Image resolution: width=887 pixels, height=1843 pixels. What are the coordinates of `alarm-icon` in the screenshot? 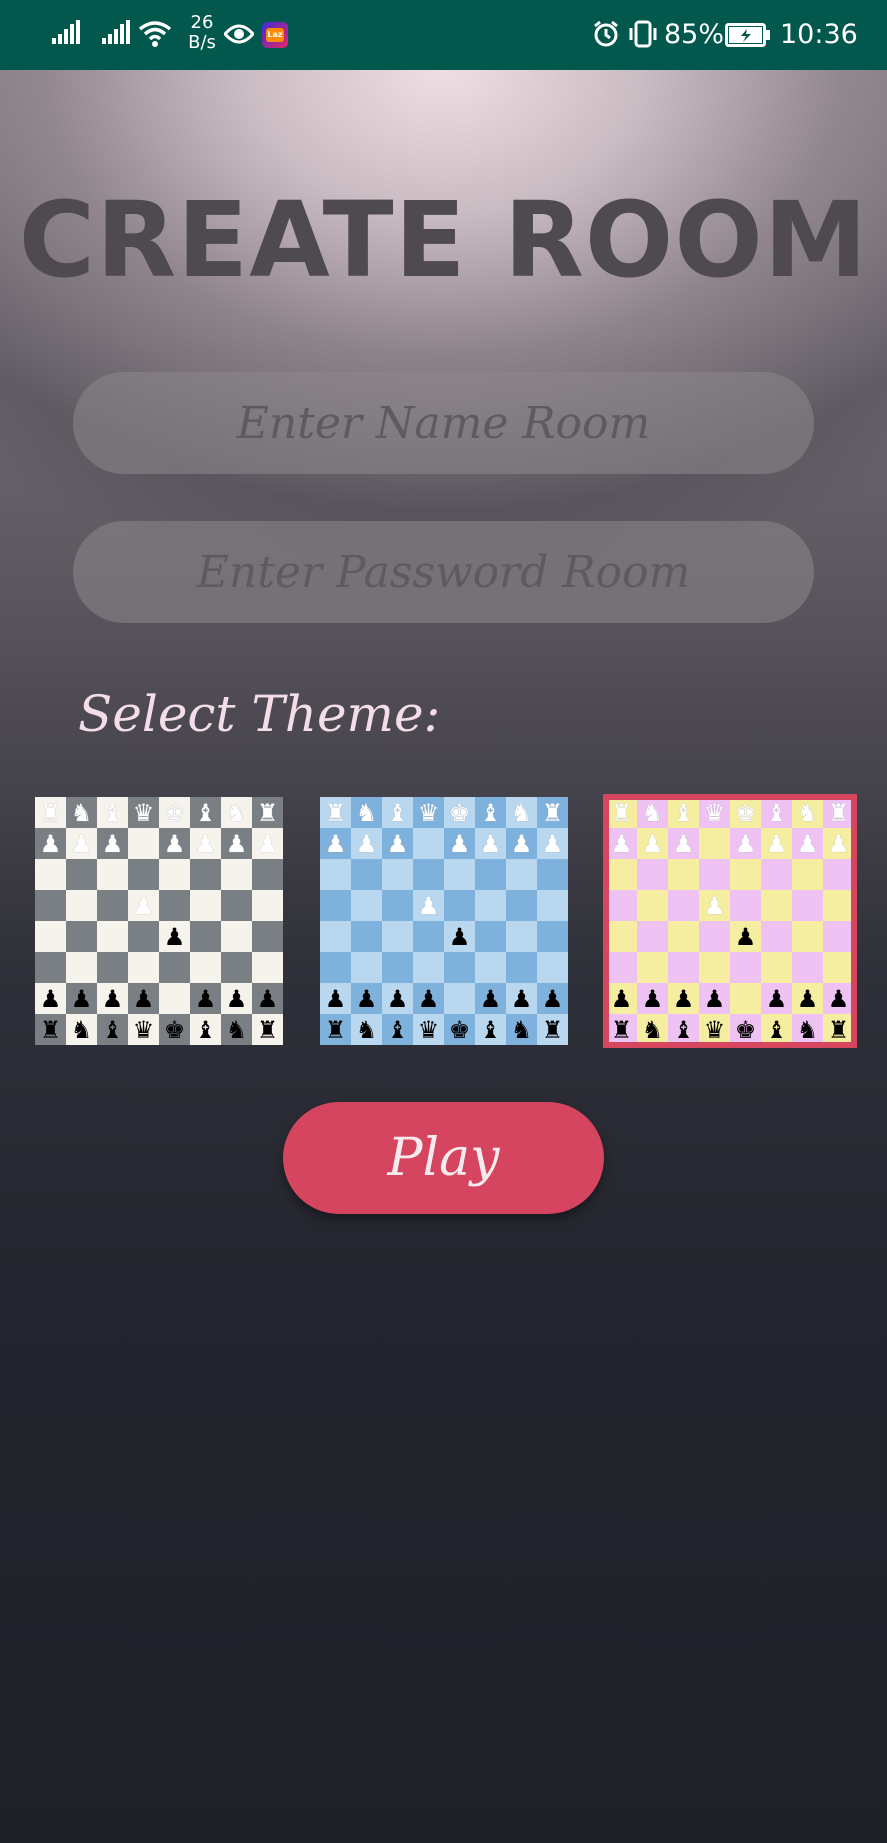 It's located at (606, 33).